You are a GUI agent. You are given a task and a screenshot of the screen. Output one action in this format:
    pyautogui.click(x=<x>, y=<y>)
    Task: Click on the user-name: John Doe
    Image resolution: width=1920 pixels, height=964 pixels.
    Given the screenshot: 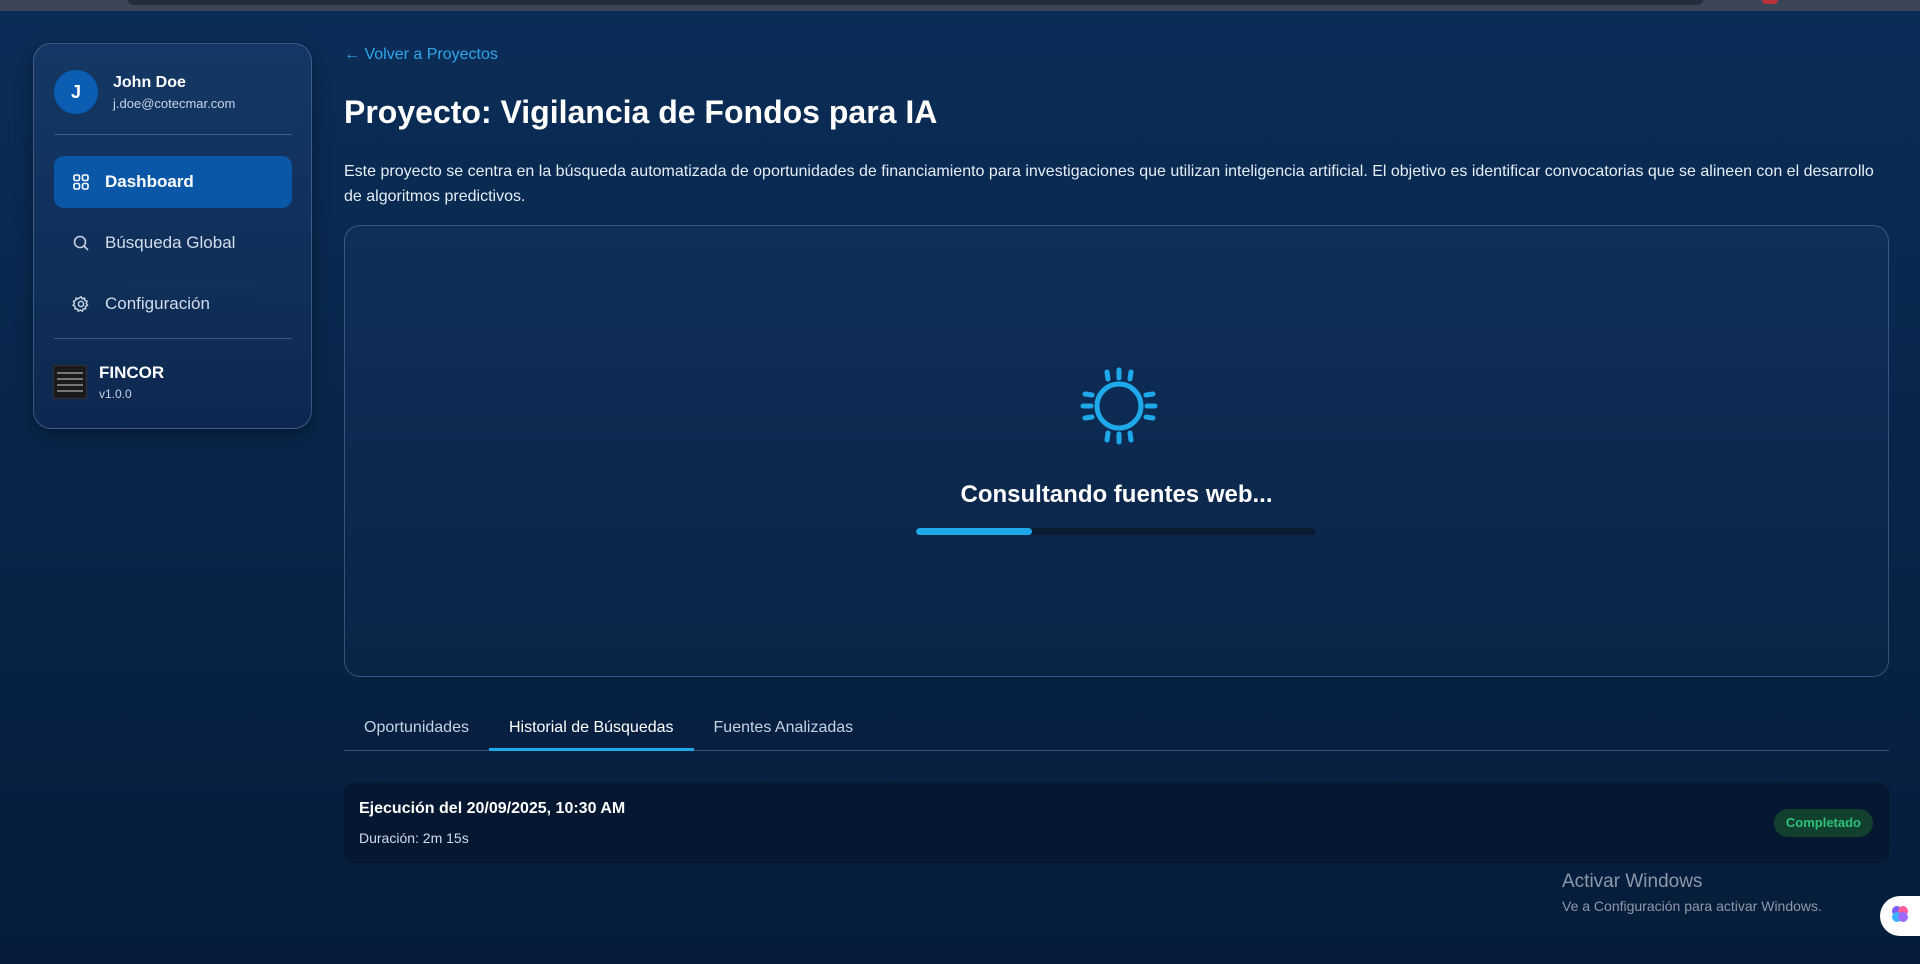 What is the action you would take?
    pyautogui.click(x=149, y=82)
    